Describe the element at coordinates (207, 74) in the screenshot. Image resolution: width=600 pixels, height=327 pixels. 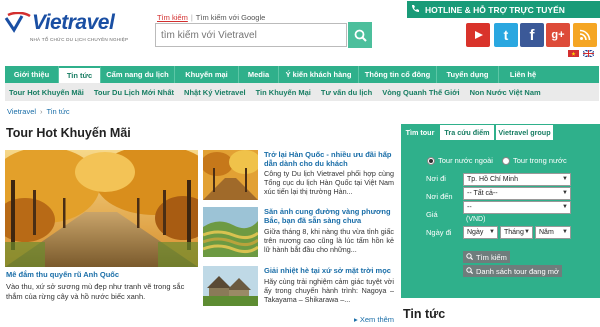
I see `nav-item-khuyen-mai: Khuyến mại` at that location.